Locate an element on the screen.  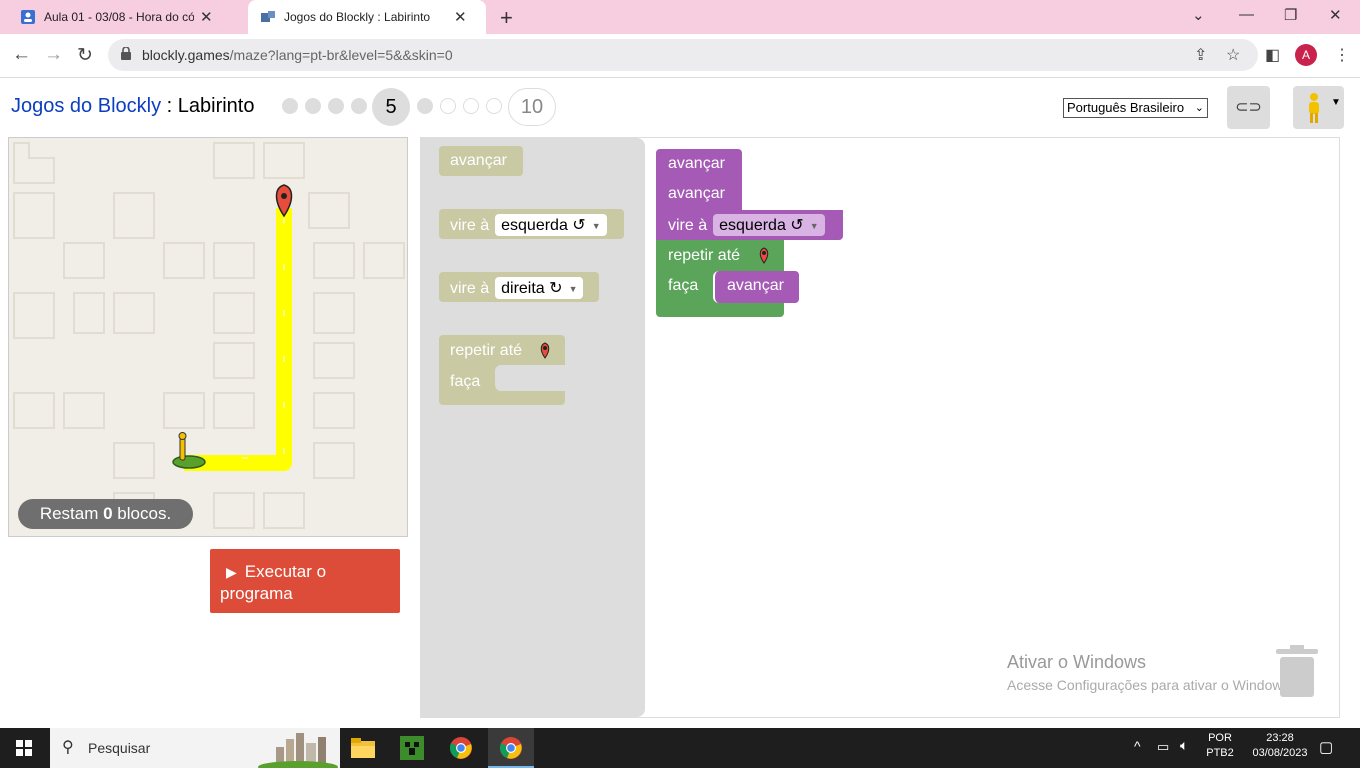
program-inner-move-forward-block: avançar is located at coordinates (756, 287).